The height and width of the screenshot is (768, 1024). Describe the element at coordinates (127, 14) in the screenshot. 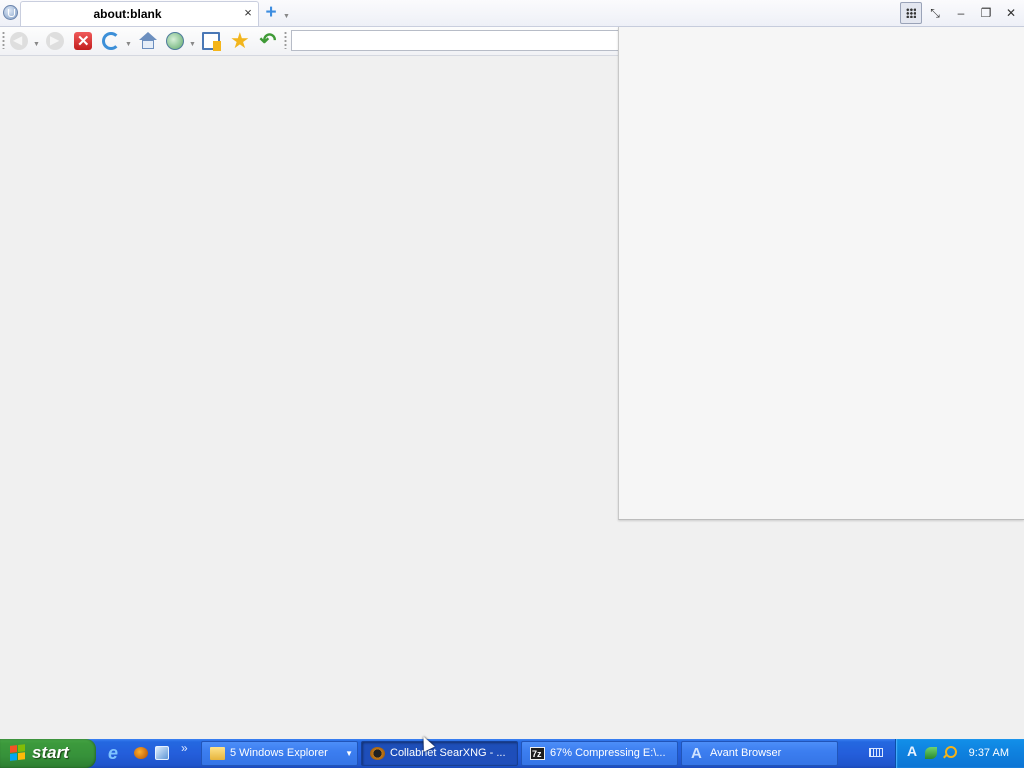

I see `tab-title: about:blank` at that location.